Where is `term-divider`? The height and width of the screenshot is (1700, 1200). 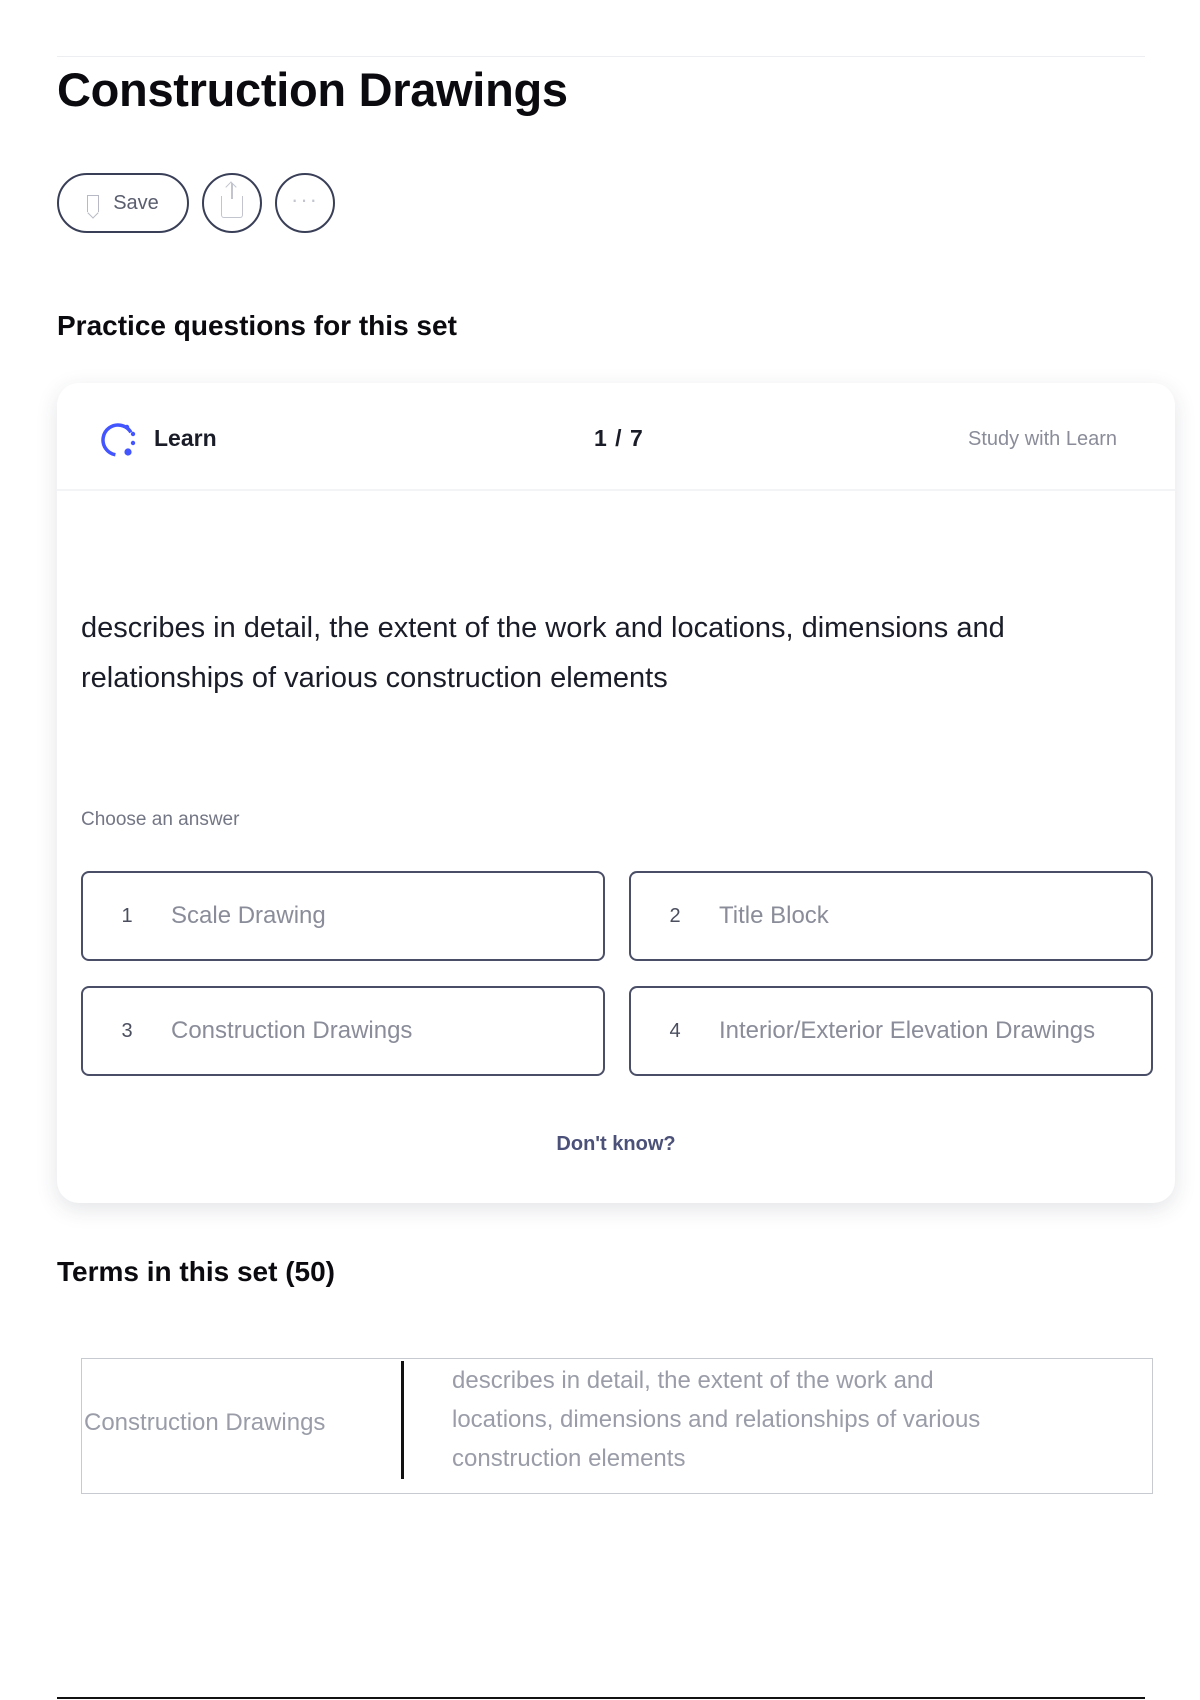
term-divider is located at coordinates (402, 1420).